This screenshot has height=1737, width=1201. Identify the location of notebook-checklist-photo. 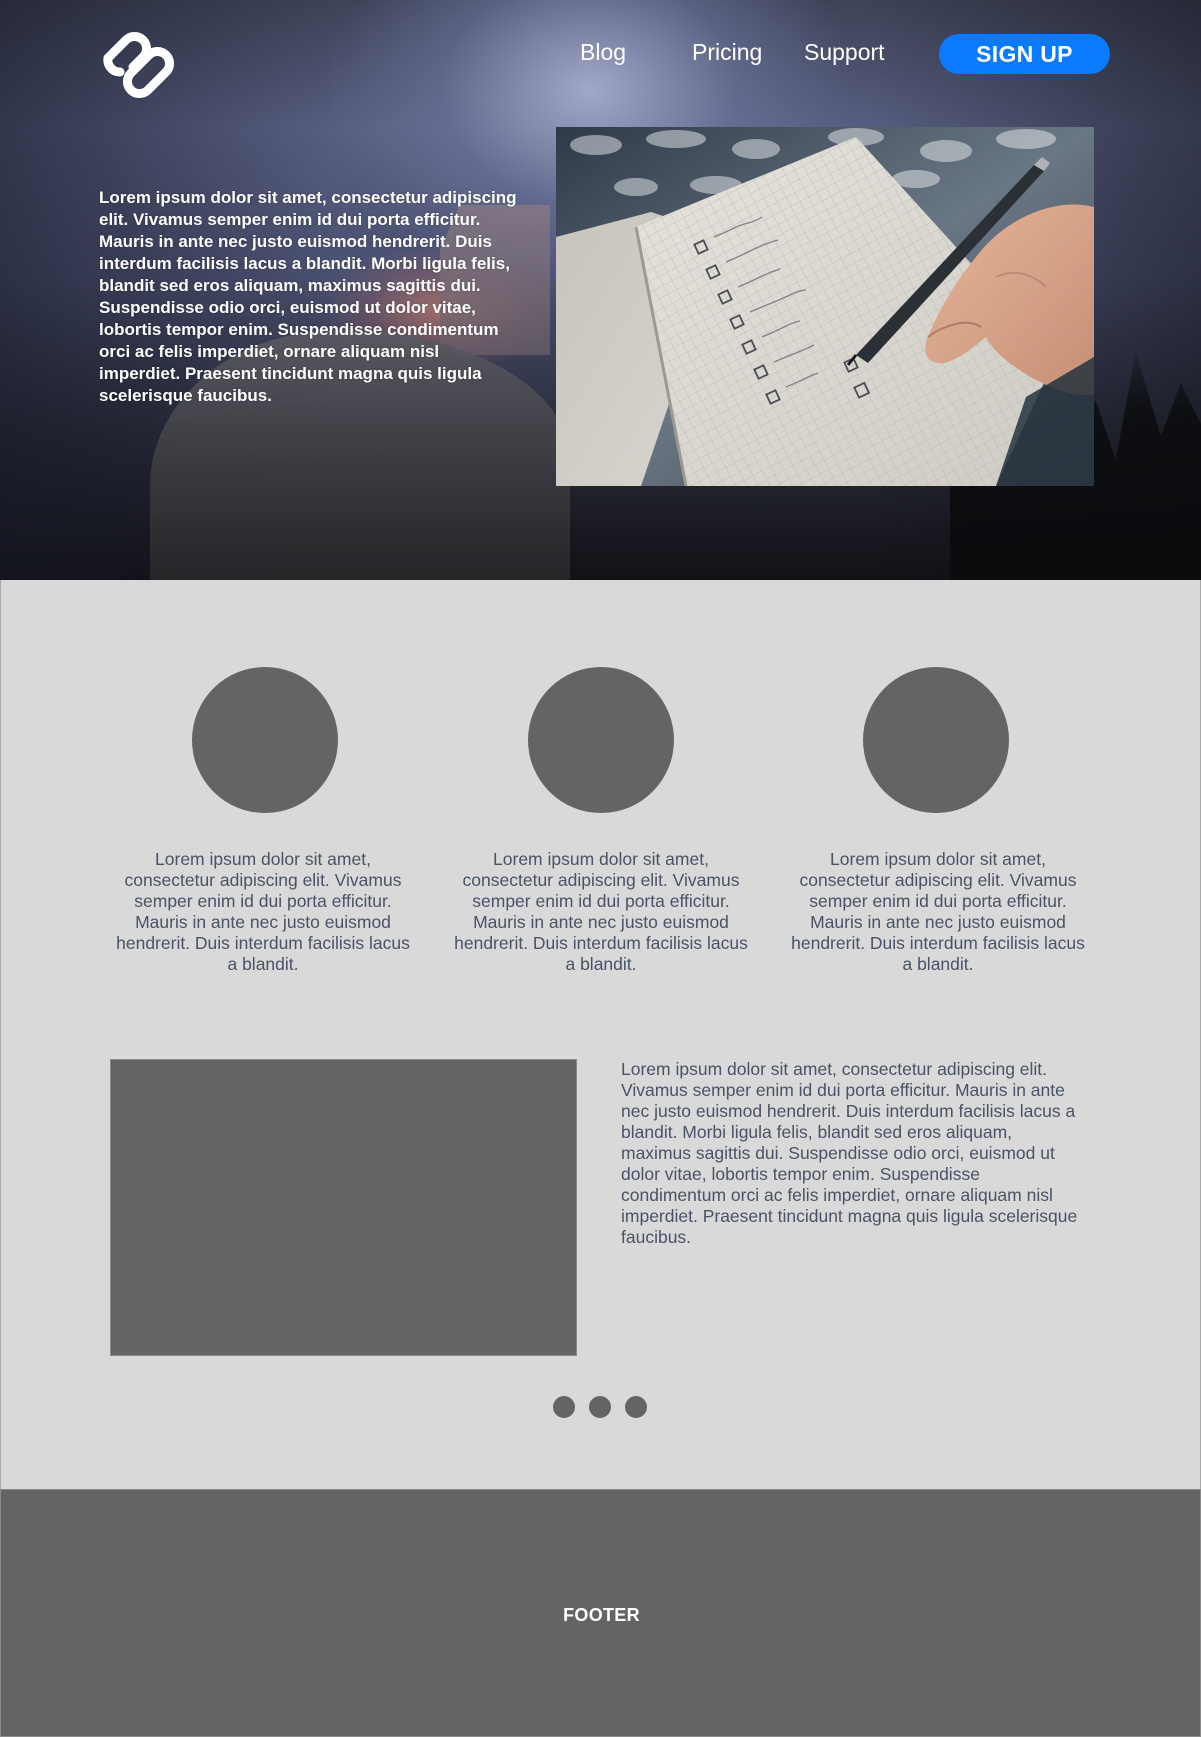
(825, 306).